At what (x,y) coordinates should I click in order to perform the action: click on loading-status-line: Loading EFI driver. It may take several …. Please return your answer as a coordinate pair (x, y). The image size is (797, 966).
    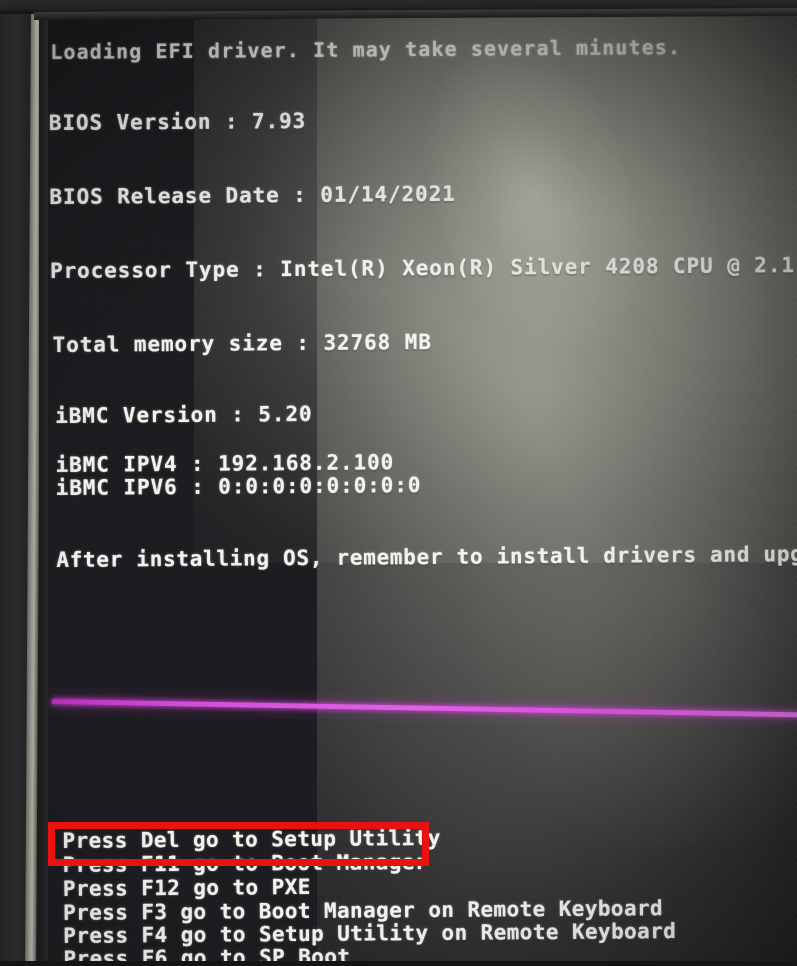
    Looking at the image, I should click on (366, 49).